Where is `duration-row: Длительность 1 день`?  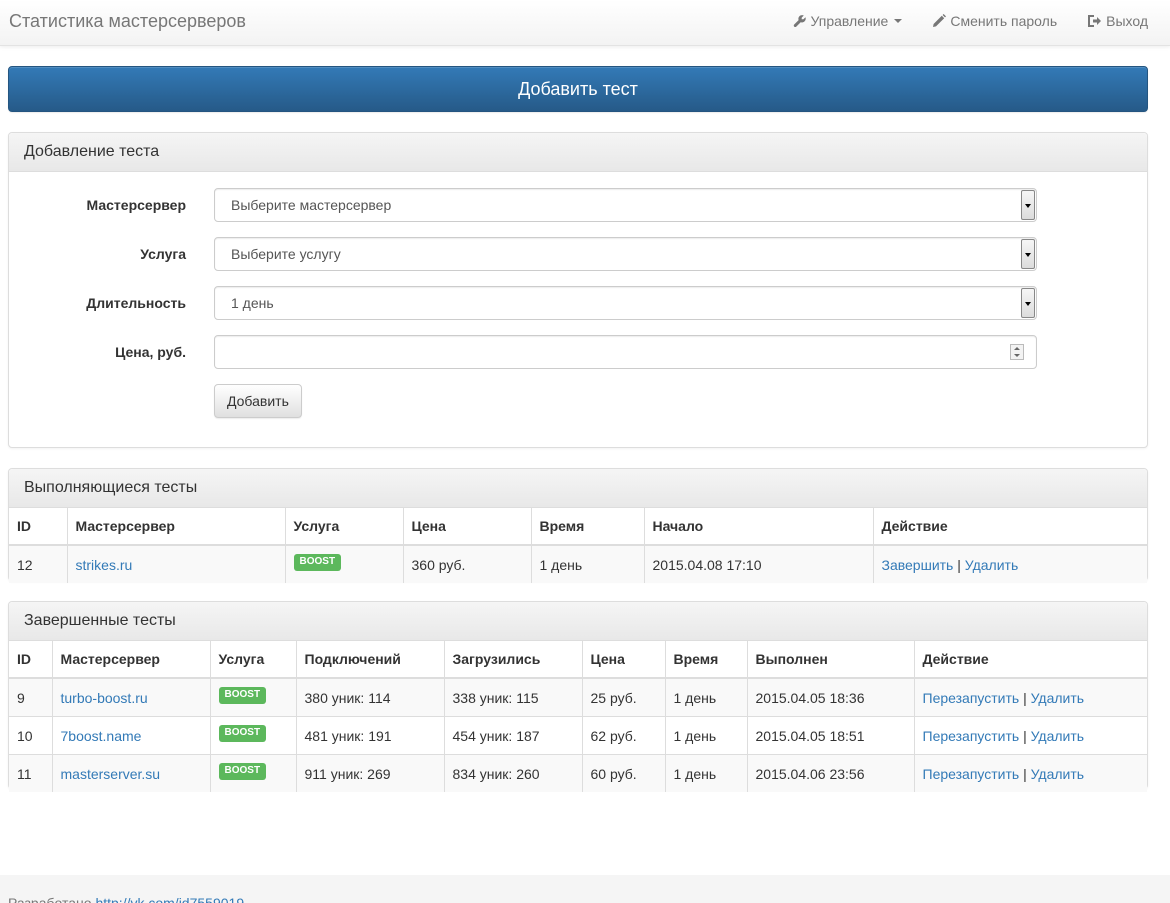
duration-row: Длительность 1 день is located at coordinates (579, 303).